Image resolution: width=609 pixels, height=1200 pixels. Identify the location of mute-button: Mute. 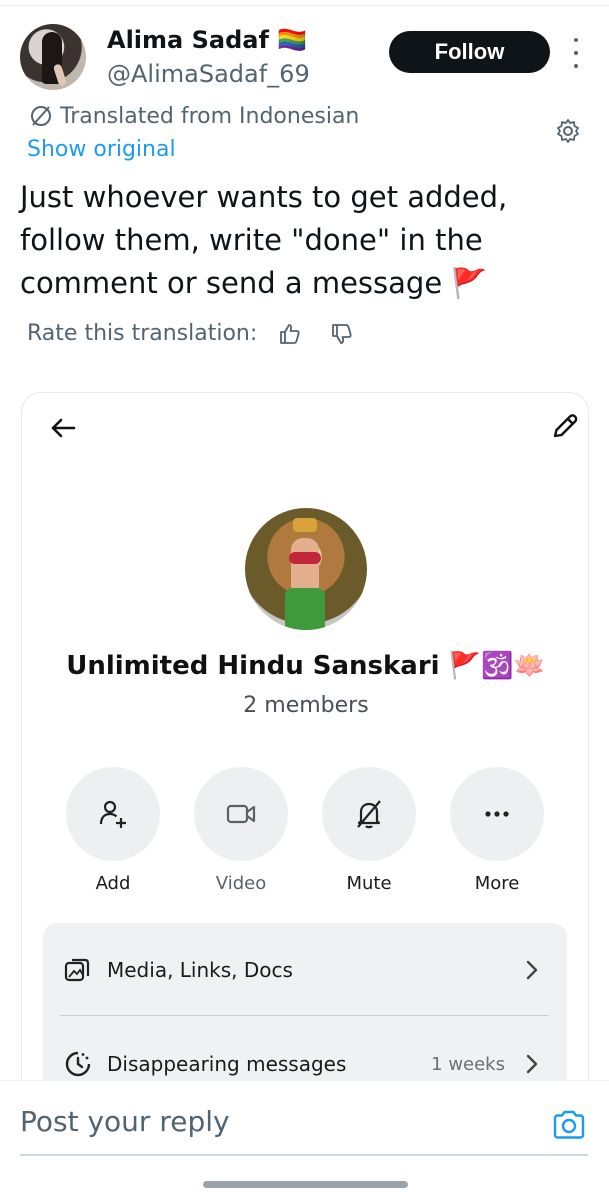
(369, 830).